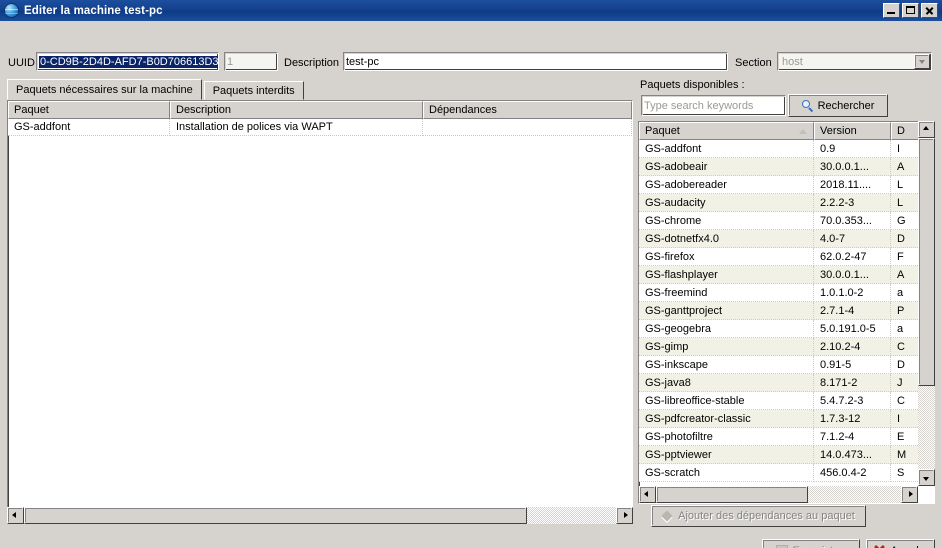 Image resolution: width=942 pixels, height=548 pixels. What do you see at coordinates (926, 477) in the screenshot?
I see `scroll-down-arrow-icon` at bounding box center [926, 477].